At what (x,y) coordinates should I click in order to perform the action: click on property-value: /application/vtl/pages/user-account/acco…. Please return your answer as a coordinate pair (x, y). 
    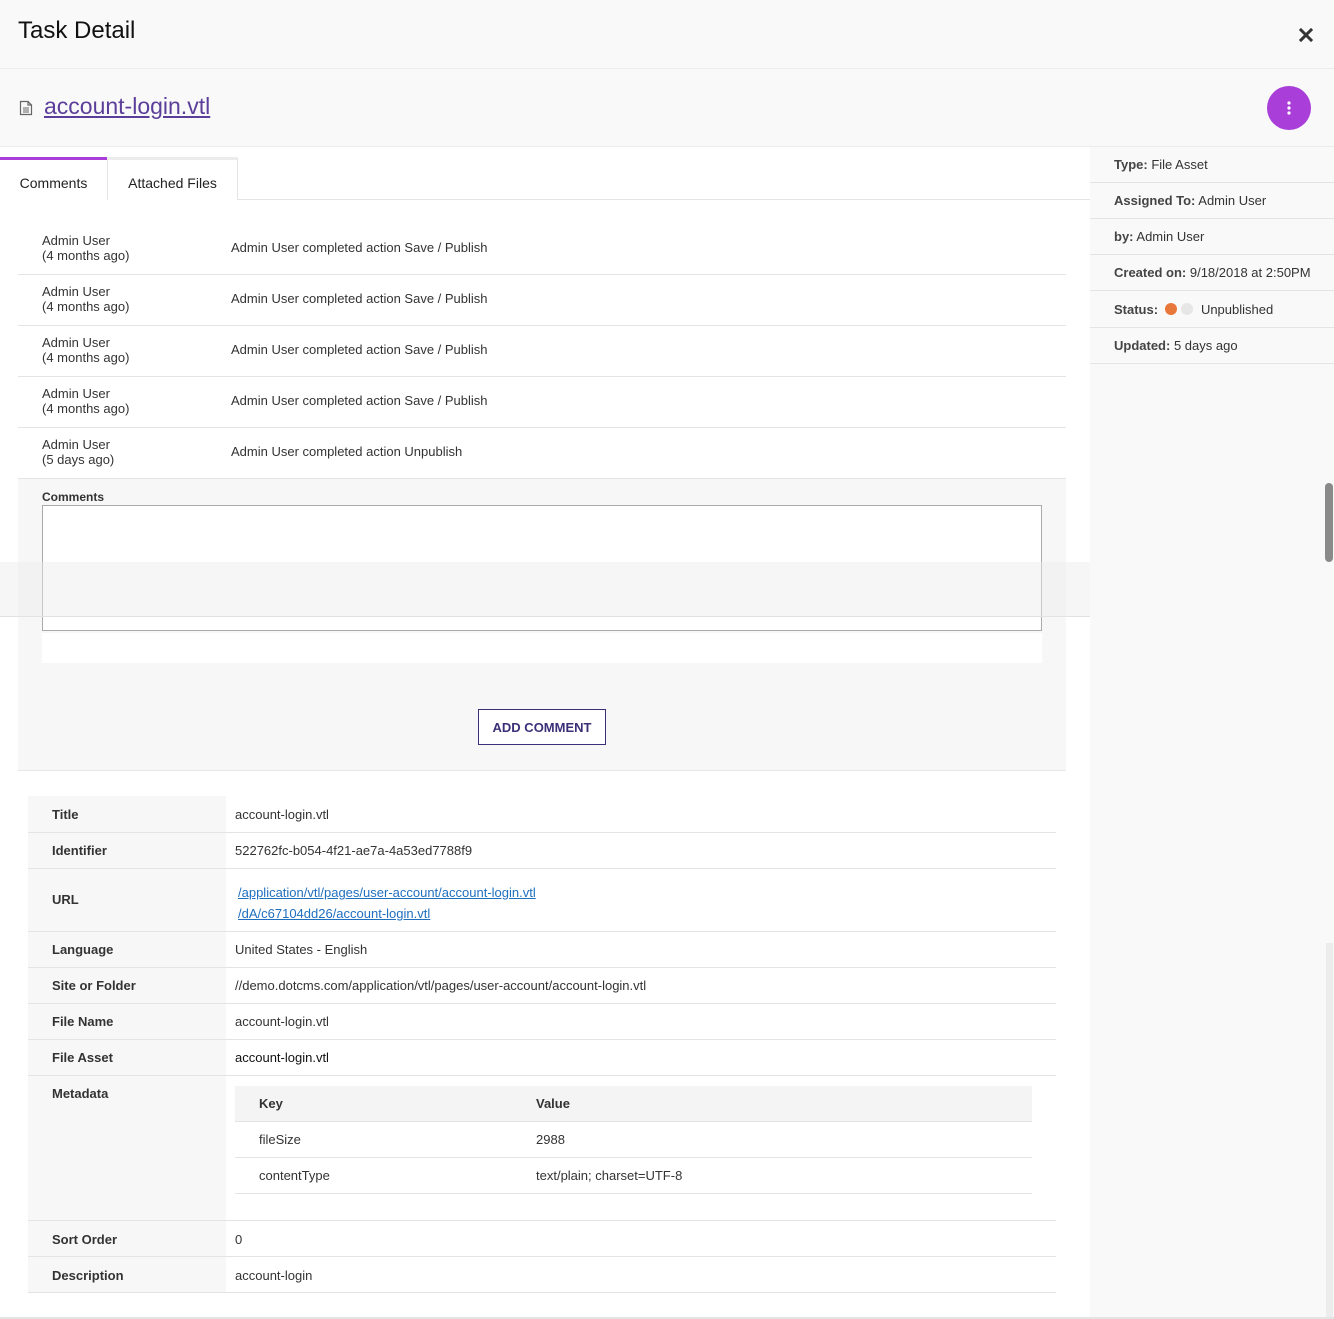
    Looking at the image, I should click on (387, 903).